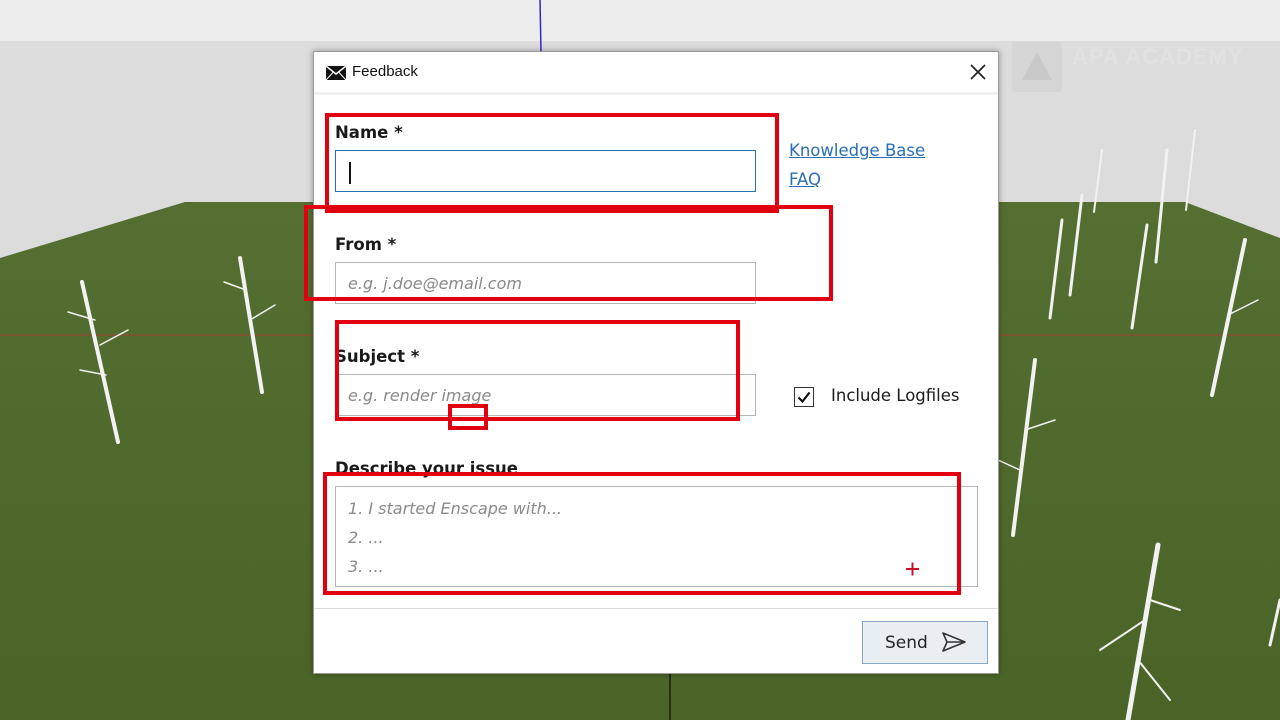  I want to click on watermark-title: APA ACADEMY, so click(1158, 56).